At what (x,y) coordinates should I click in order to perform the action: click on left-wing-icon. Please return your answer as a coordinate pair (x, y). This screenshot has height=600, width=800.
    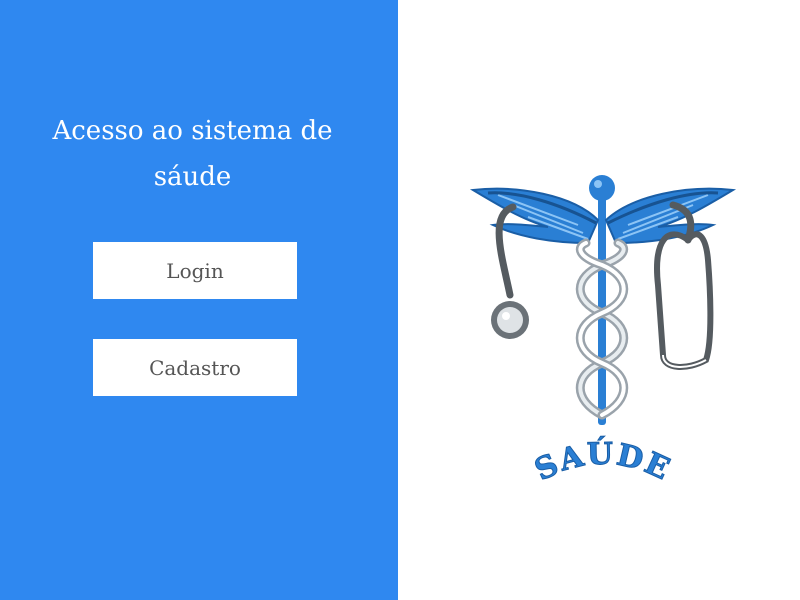
    Looking at the image, I should click on (534, 216).